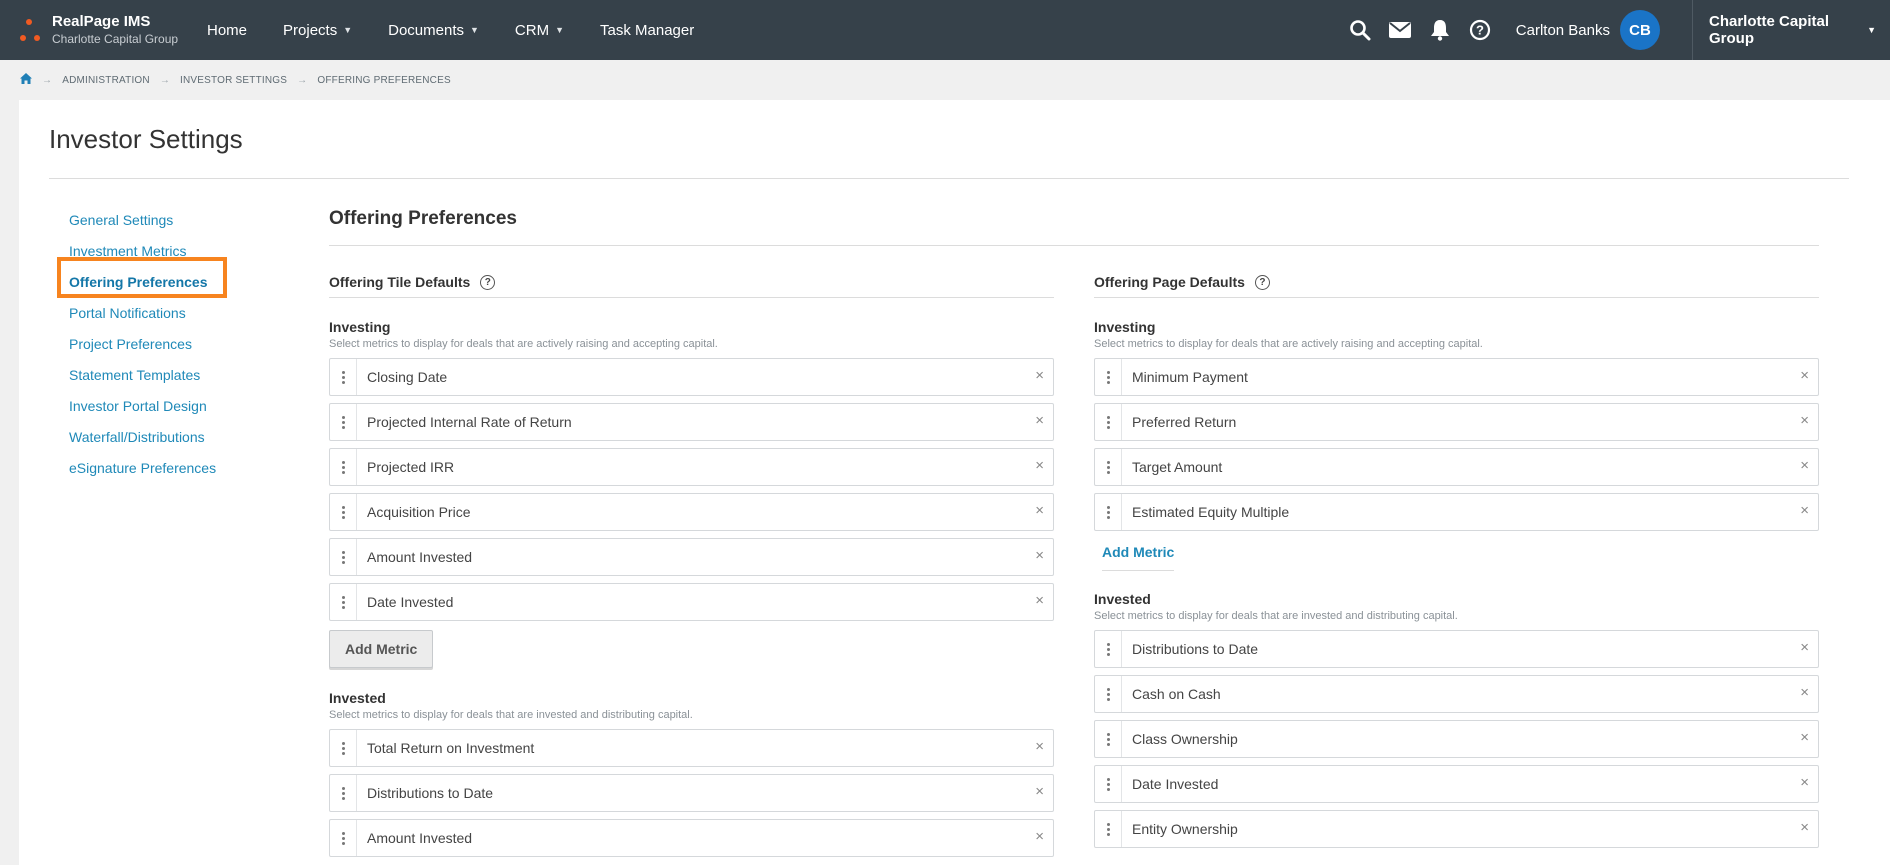 This screenshot has width=1890, height=865. What do you see at coordinates (1456, 377) in the screenshot?
I see `metric-item: Minimum Payment ×` at bounding box center [1456, 377].